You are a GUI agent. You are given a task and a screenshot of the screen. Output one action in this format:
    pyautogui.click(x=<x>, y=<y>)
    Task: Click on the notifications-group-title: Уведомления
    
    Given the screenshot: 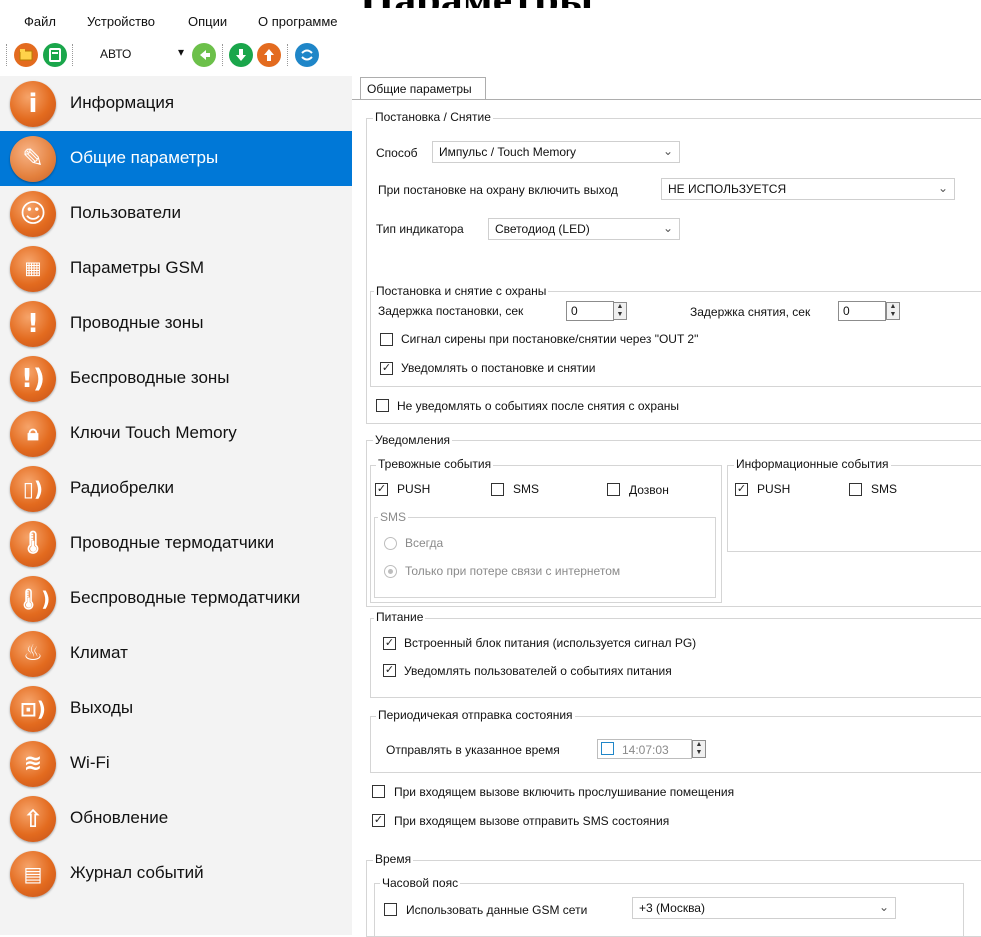 What is the action you would take?
    pyautogui.click(x=413, y=440)
    